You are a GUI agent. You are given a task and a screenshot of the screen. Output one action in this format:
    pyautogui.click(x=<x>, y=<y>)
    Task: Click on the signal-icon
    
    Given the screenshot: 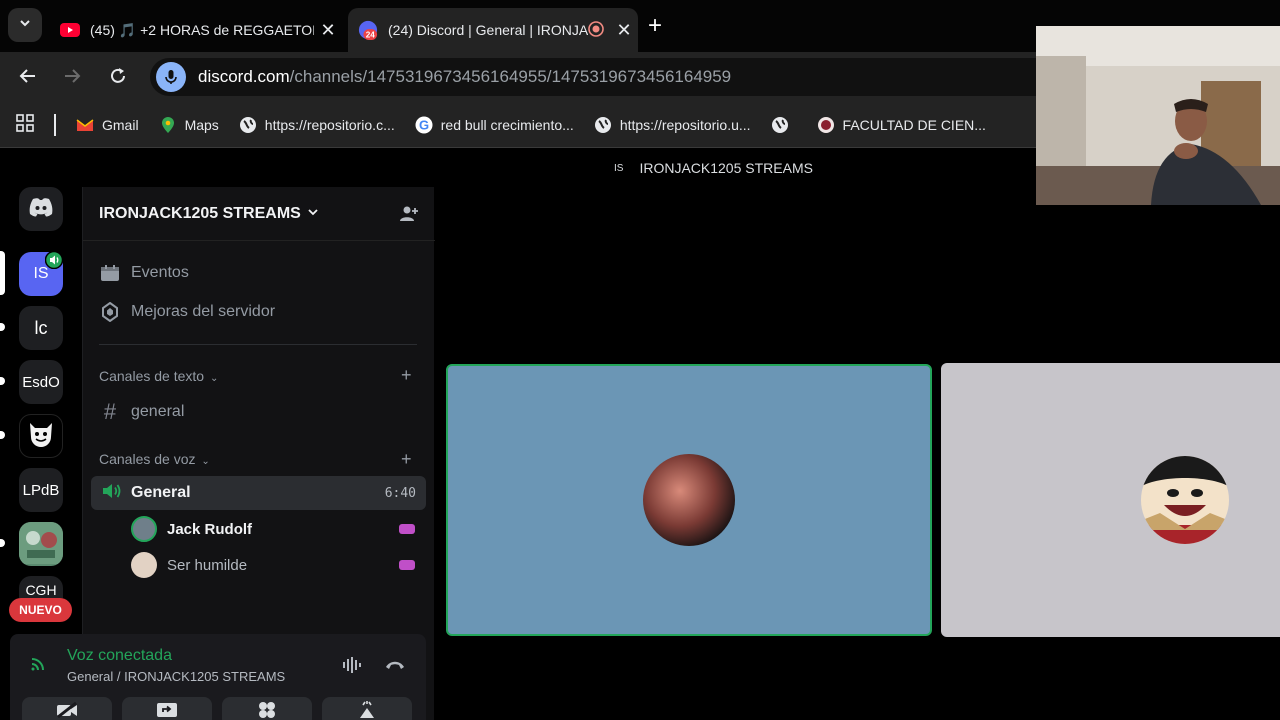 What is the action you would take?
    pyautogui.click(x=39, y=665)
    